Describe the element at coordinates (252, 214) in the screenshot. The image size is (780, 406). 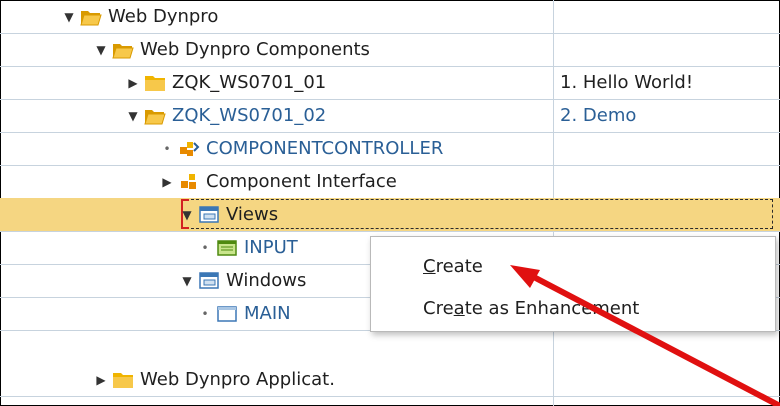
I see `tree-label: Views` at that location.